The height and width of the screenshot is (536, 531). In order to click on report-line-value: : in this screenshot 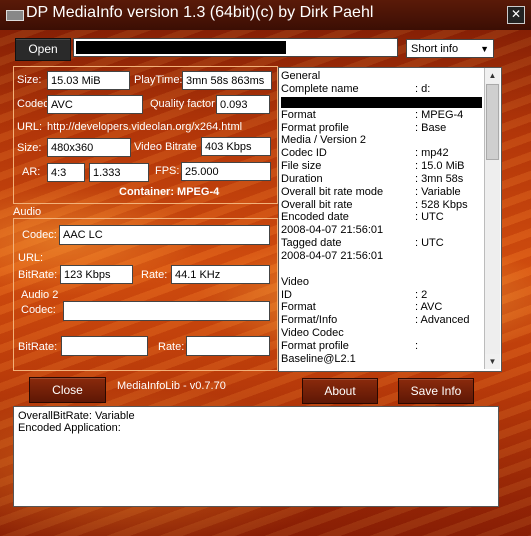, I will do `click(417, 345)`.